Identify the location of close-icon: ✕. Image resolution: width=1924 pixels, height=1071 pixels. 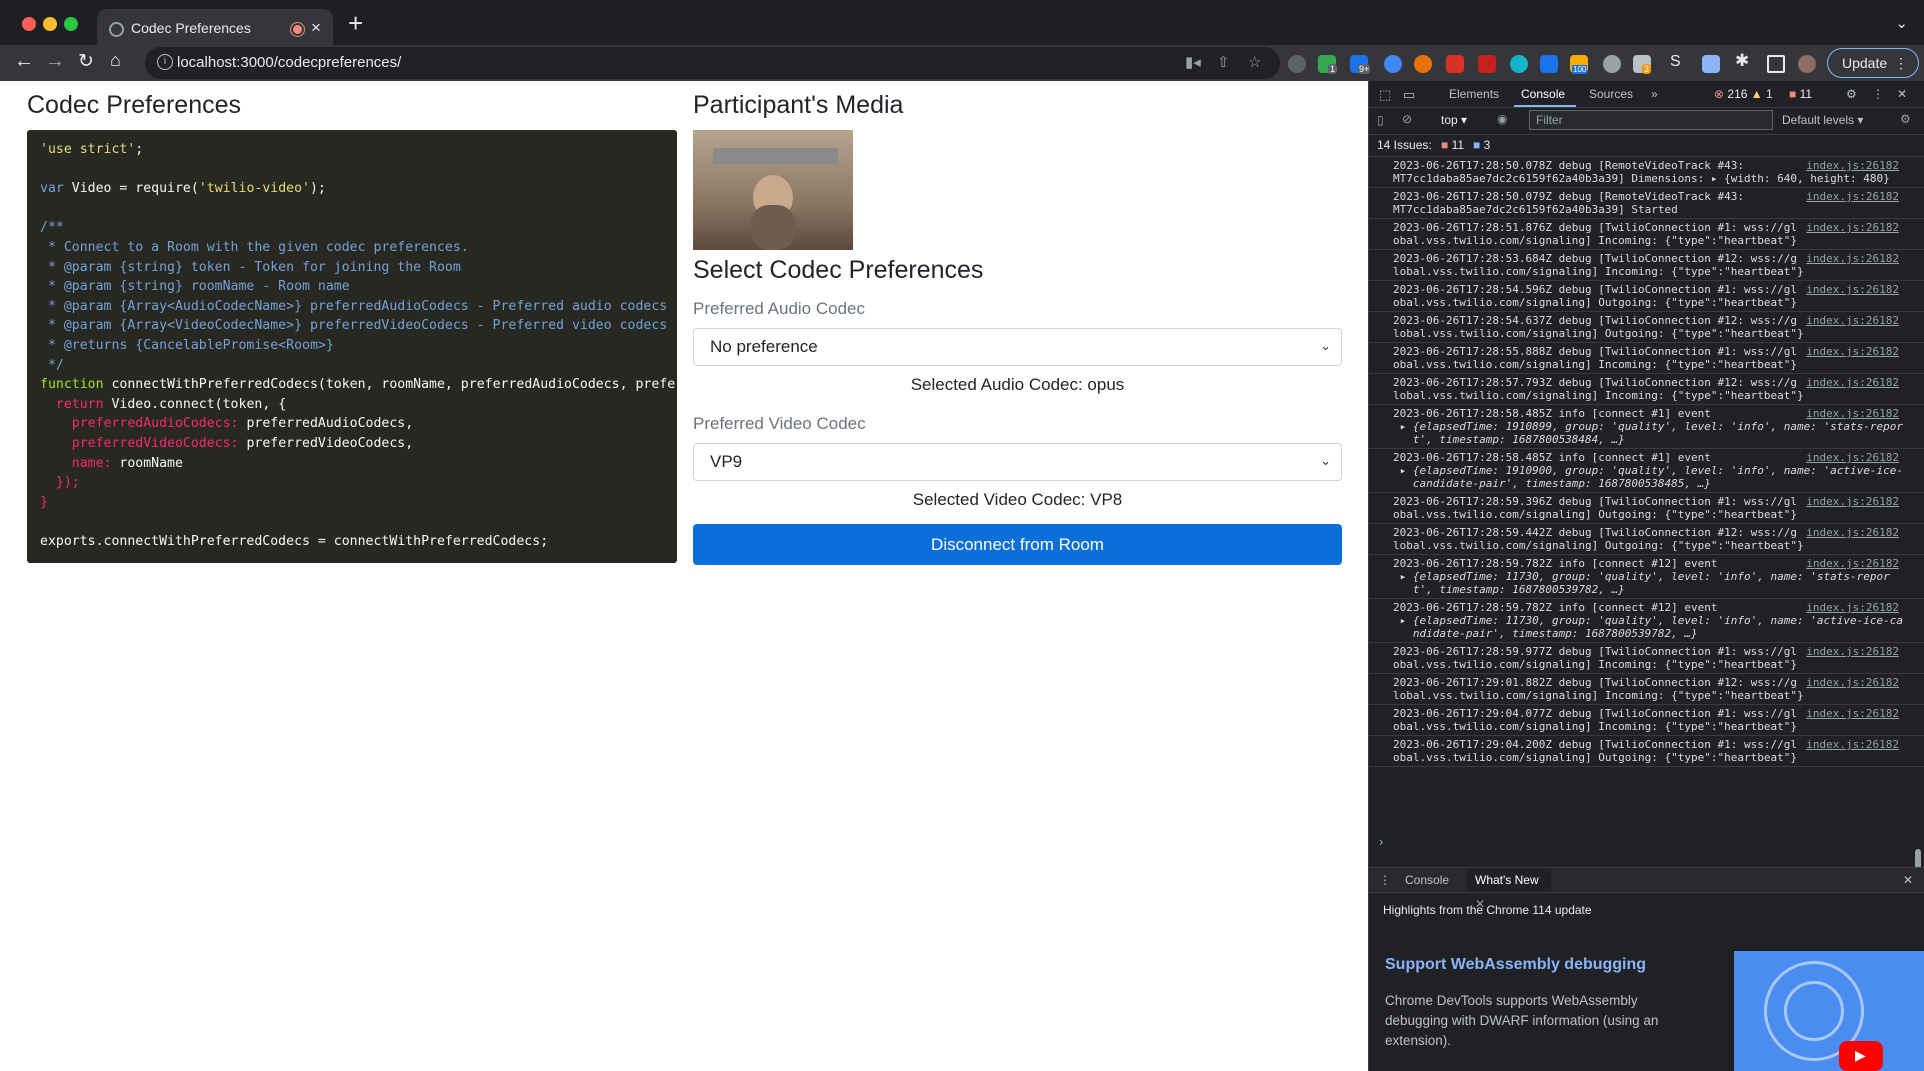
(1902, 94).